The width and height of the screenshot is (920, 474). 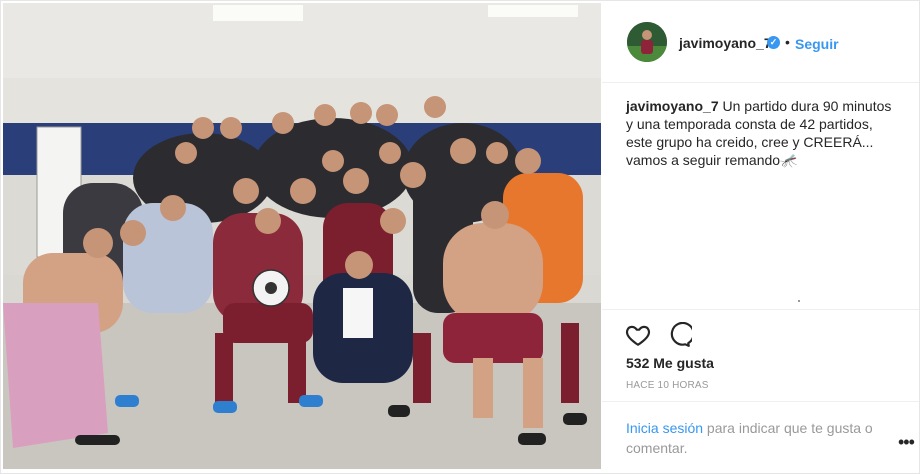 What do you see at coordinates (906, 442) in the screenshot?
I see `more-options-icon: •••` at bounding box center [906, 442].